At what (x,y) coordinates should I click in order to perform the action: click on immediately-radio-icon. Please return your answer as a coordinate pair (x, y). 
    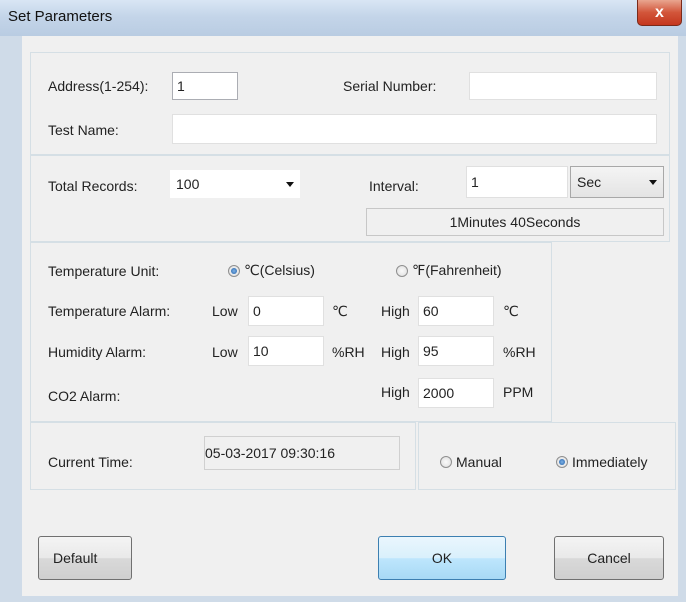
    Looking at the image, I should click on (562, 462).